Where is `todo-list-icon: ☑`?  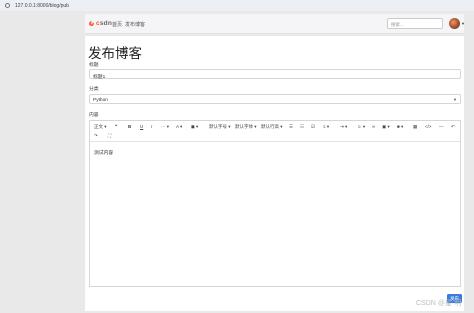
todo-list-icon: ☑ is located at coordinates (313, 127).